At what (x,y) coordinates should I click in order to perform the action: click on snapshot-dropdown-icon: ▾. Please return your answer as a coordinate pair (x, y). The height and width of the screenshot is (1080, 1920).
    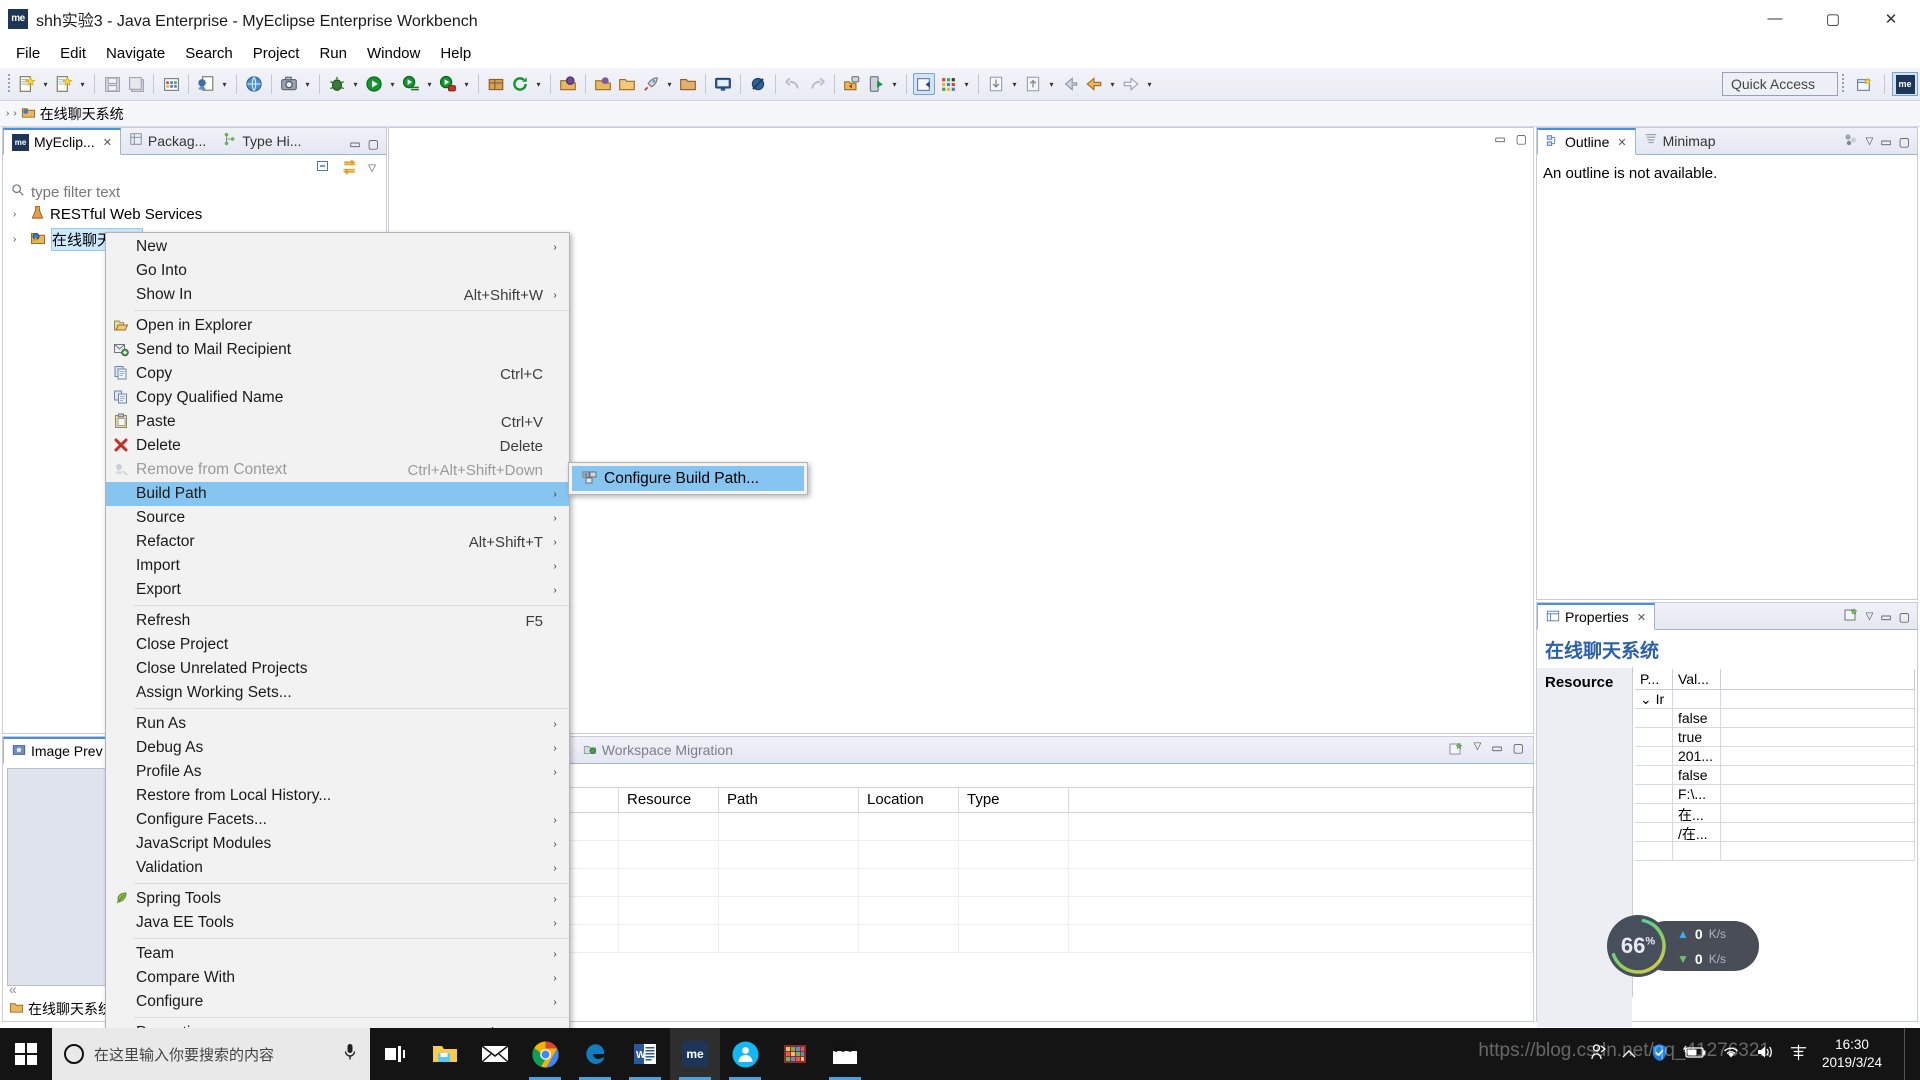
    Looking at the image, I should click on (307, 84).